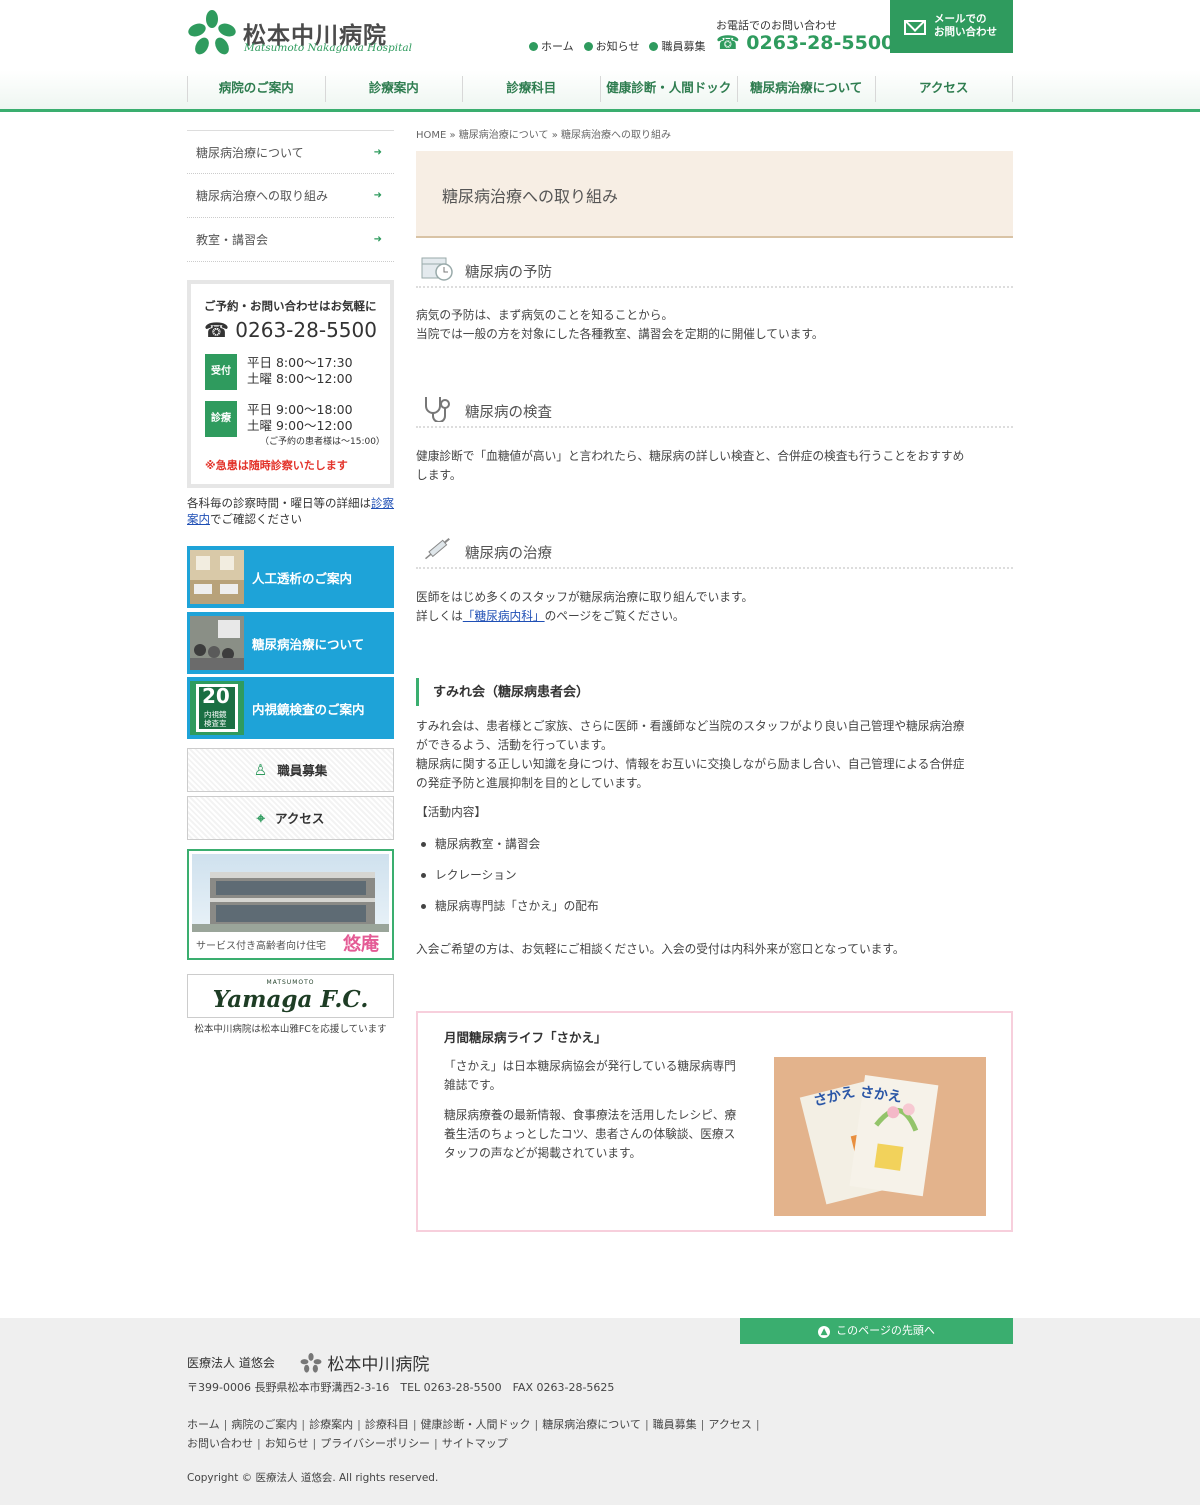  Describe the element at coordinates (300, 370) in the screenshot. I see `reception-hours: 平日 8:00～17:30 土曜 8:00～12:00` at that location.